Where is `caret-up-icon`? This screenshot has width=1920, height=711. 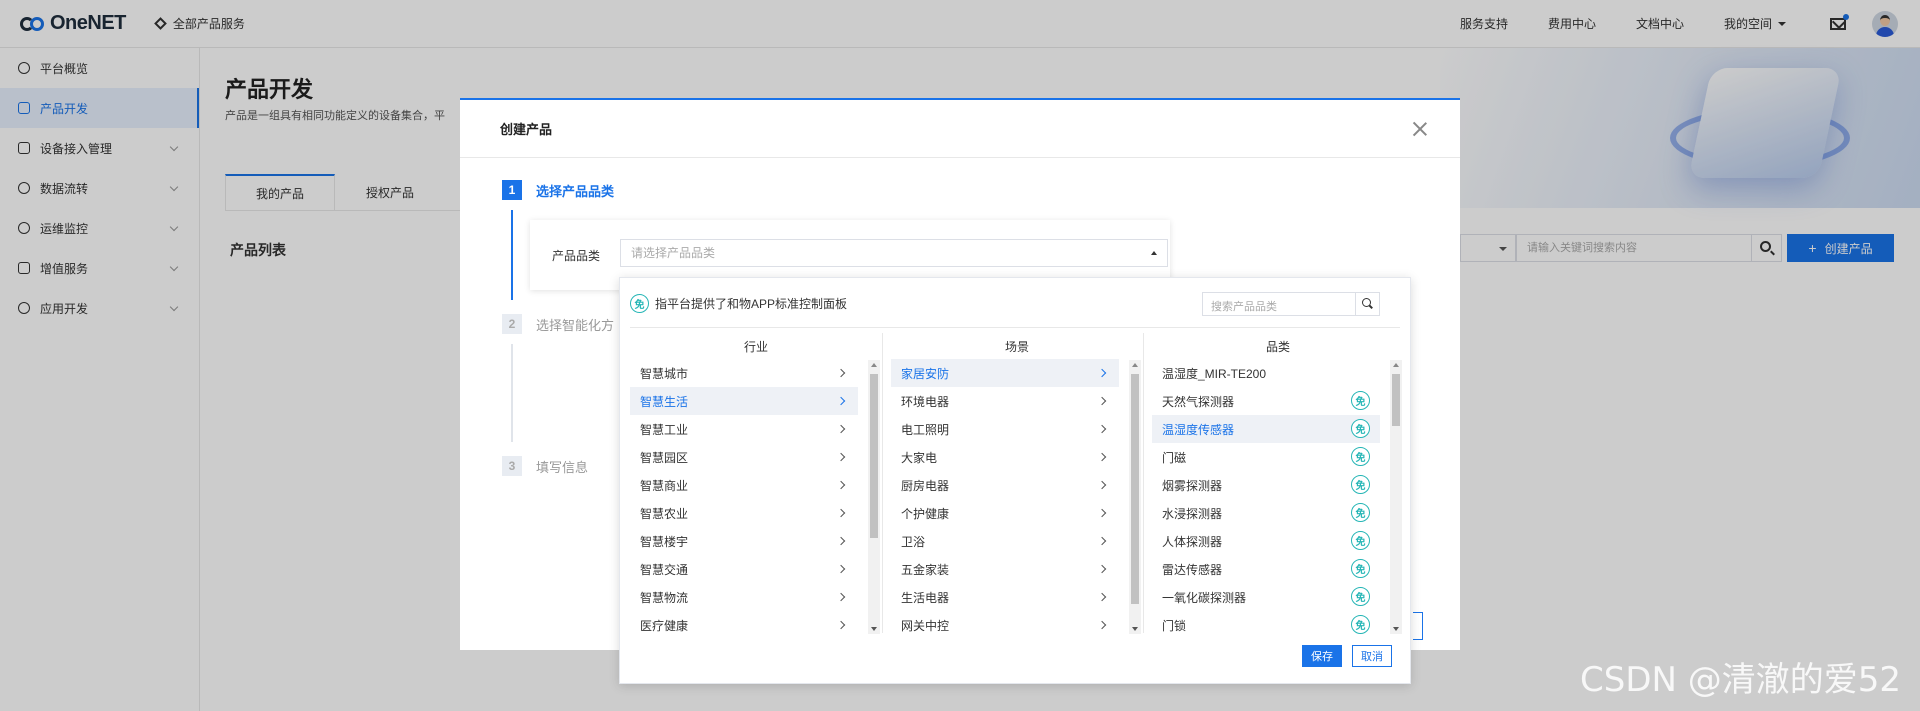 caret-up-icon is located at coordinates (1154, 253).